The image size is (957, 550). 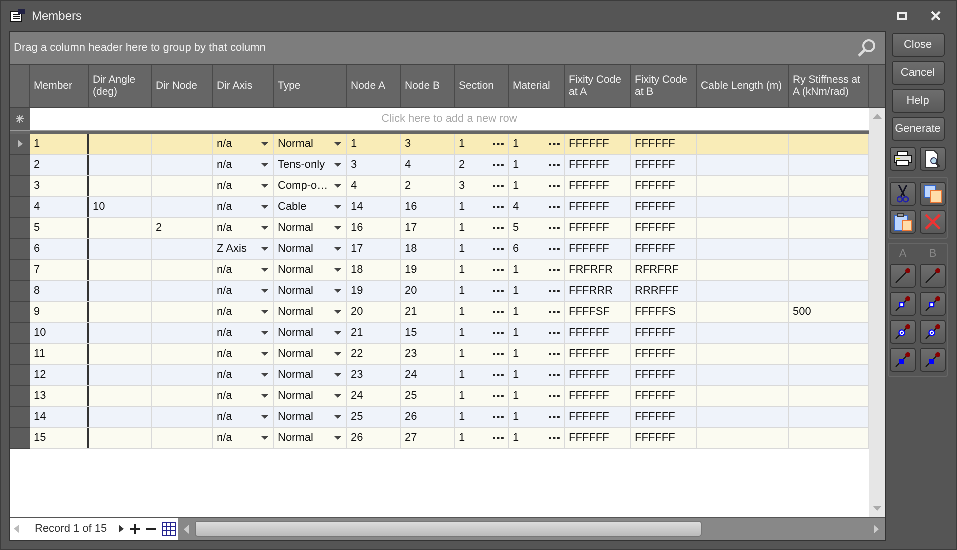 What do you see at coordinates (169, 529) in the screenshot?
I see `grid-icon` at bounding box center [169, 529].